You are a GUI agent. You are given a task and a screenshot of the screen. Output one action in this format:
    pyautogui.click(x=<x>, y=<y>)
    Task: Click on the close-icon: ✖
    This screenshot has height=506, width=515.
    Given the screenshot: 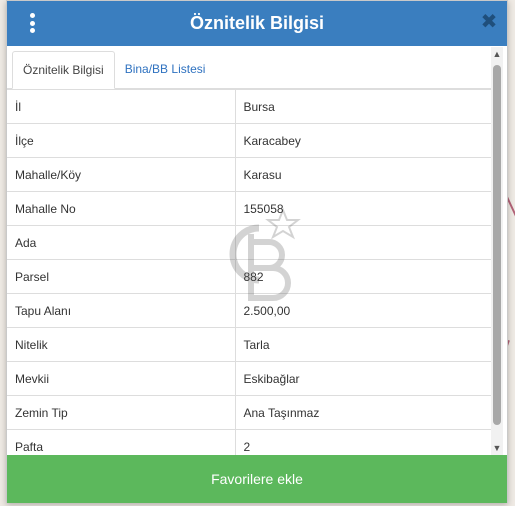 What is the action you would take?
    pyautogui.click(x=489, y=22)
    